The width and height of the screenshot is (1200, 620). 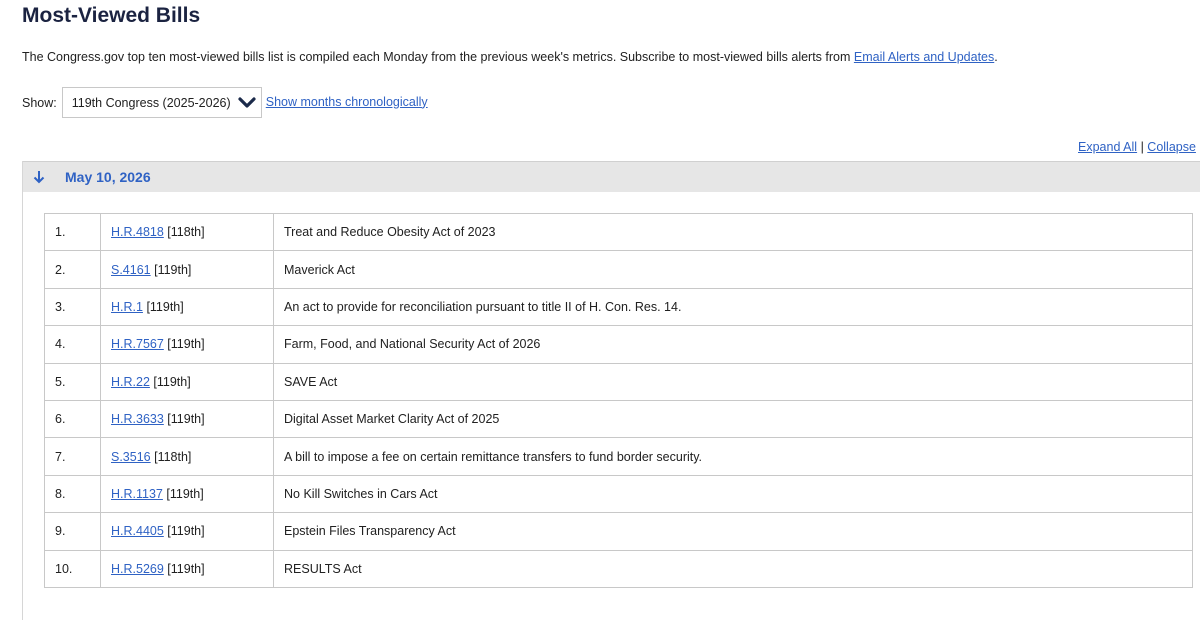 I want to click on bill-link: H.R.5269, so click(x=137, y=569).